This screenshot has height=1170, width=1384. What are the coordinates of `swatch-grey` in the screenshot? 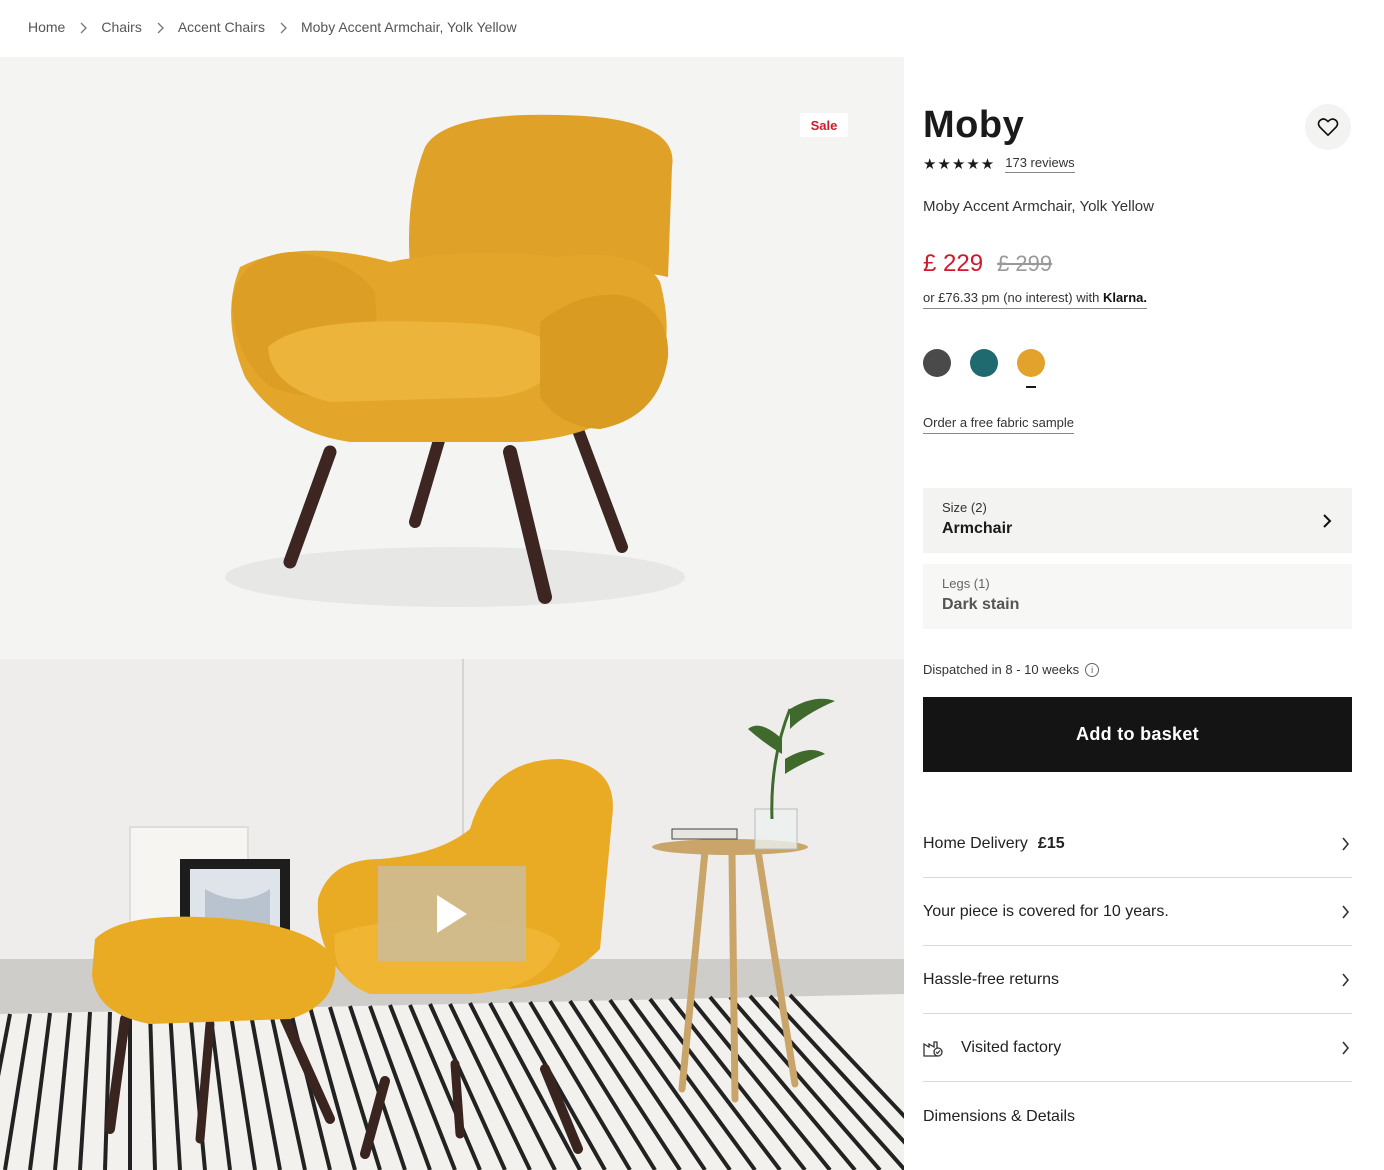 It's located at (937, 363).